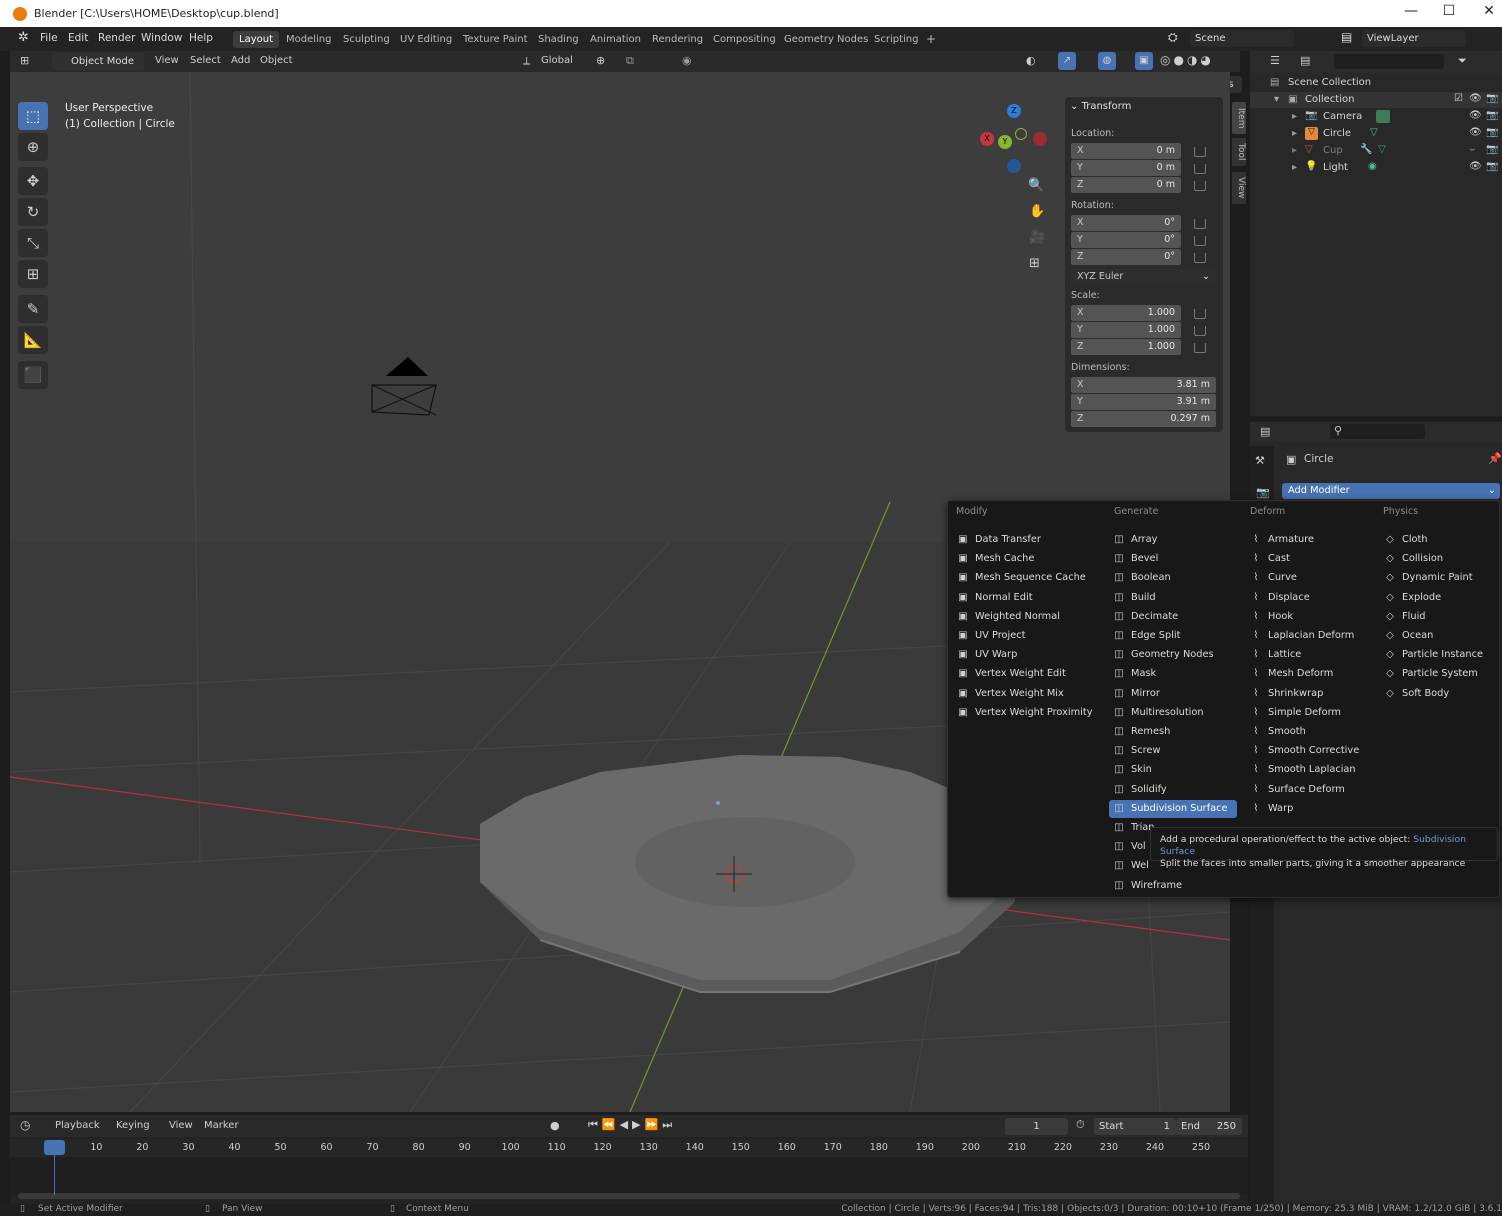 This screenshot has width=1502, height=1216. I want to click on modifier-item-screw: ◫ Screw, so click(1173, 751).